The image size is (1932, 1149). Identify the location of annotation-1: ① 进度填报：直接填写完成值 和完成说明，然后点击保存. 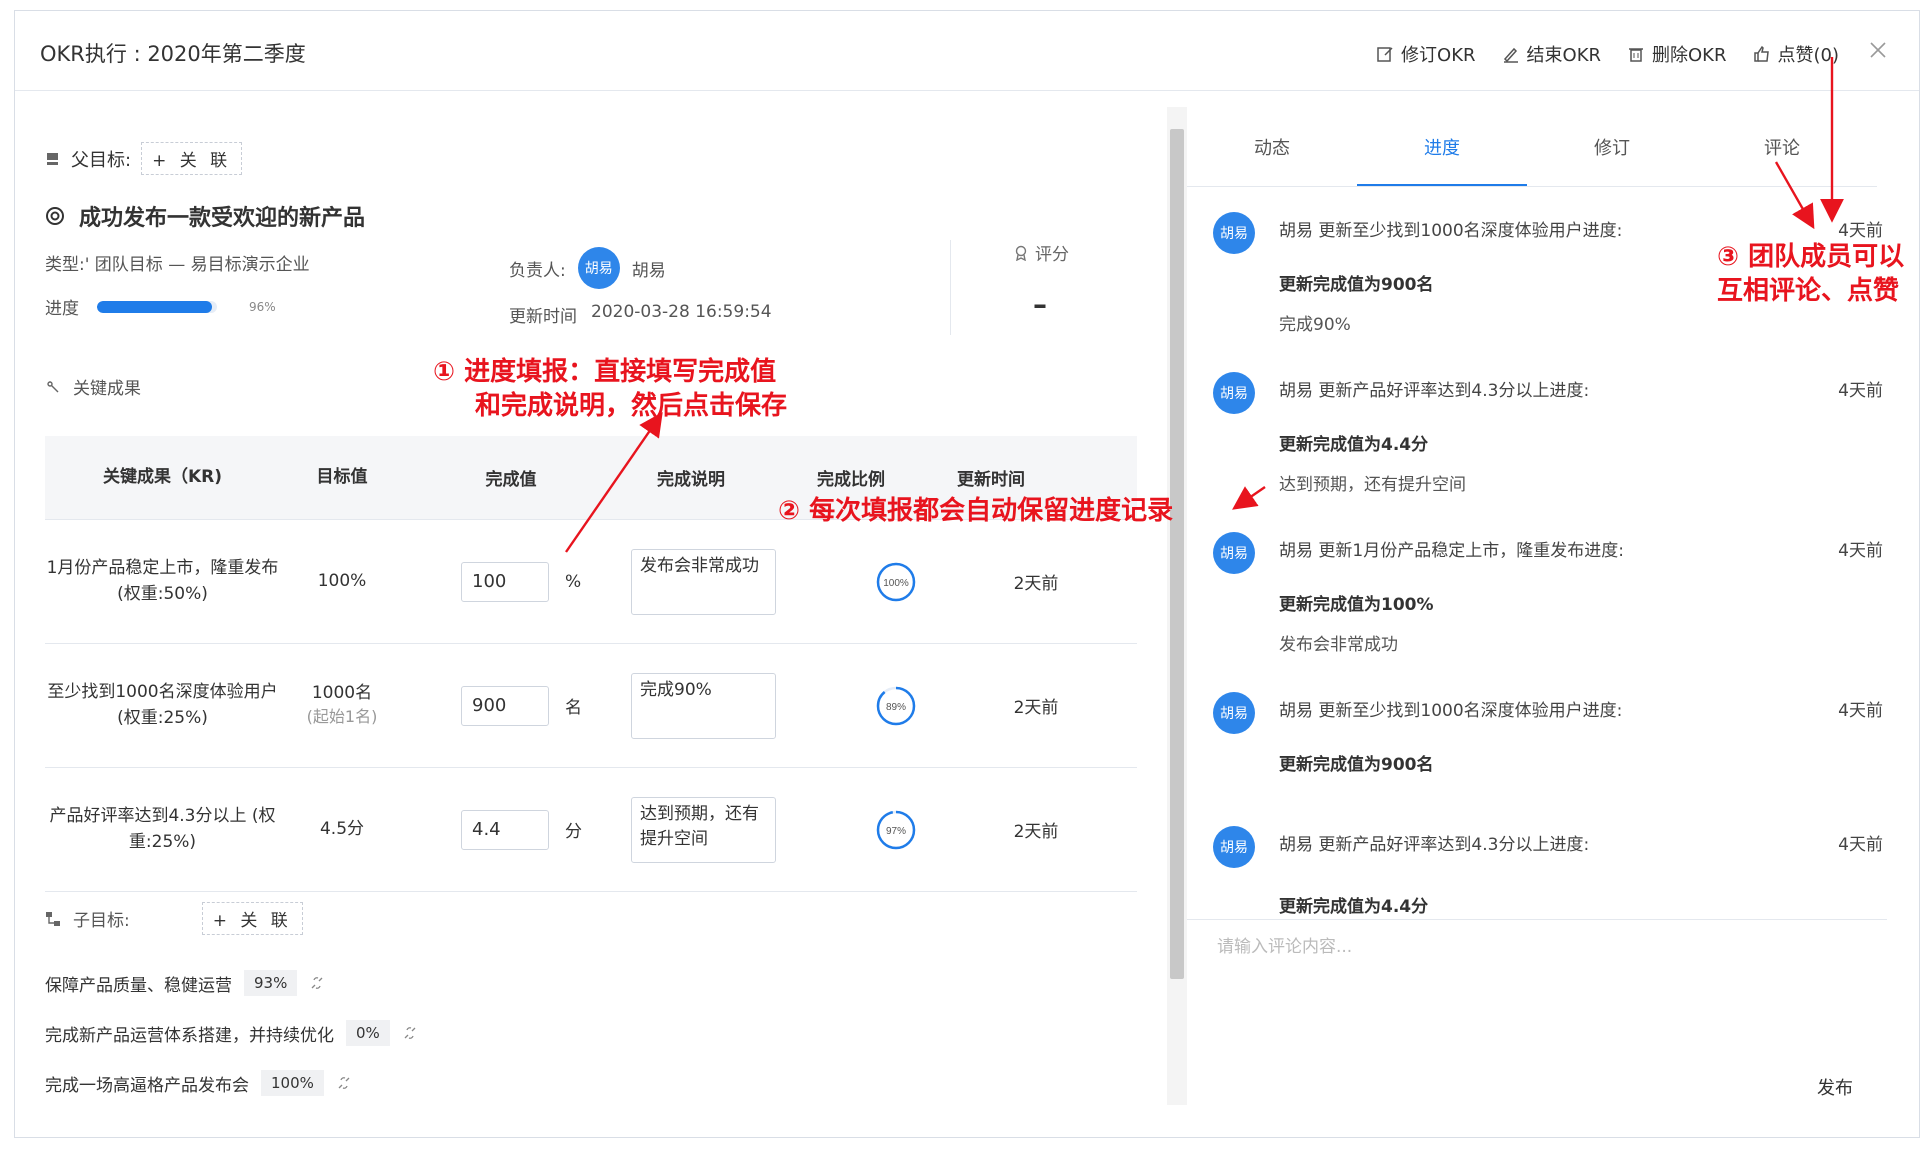
(610, 390).